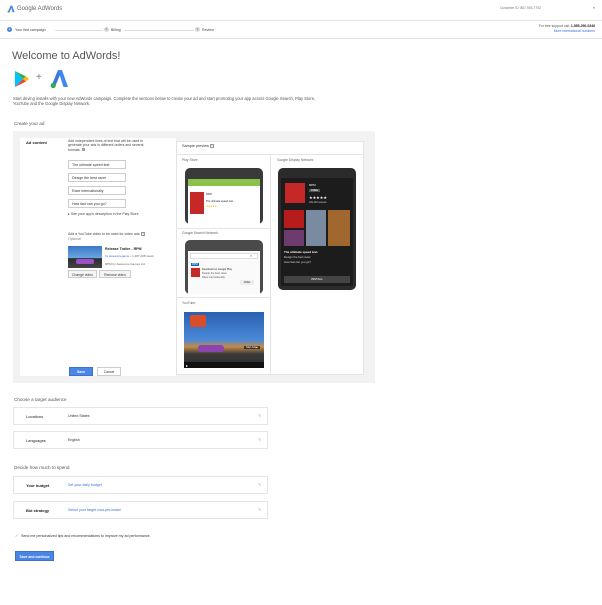  Describe the element at coordinates (11, 9) in the screenshot. I see `adwords-logo-icon` at that location.